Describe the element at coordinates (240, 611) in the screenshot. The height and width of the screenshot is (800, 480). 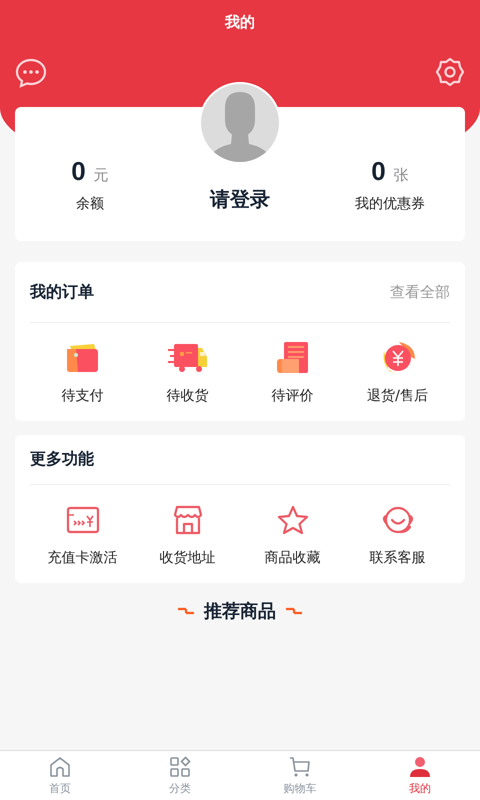
I see `recommend-title: 推荐商品` at that location.